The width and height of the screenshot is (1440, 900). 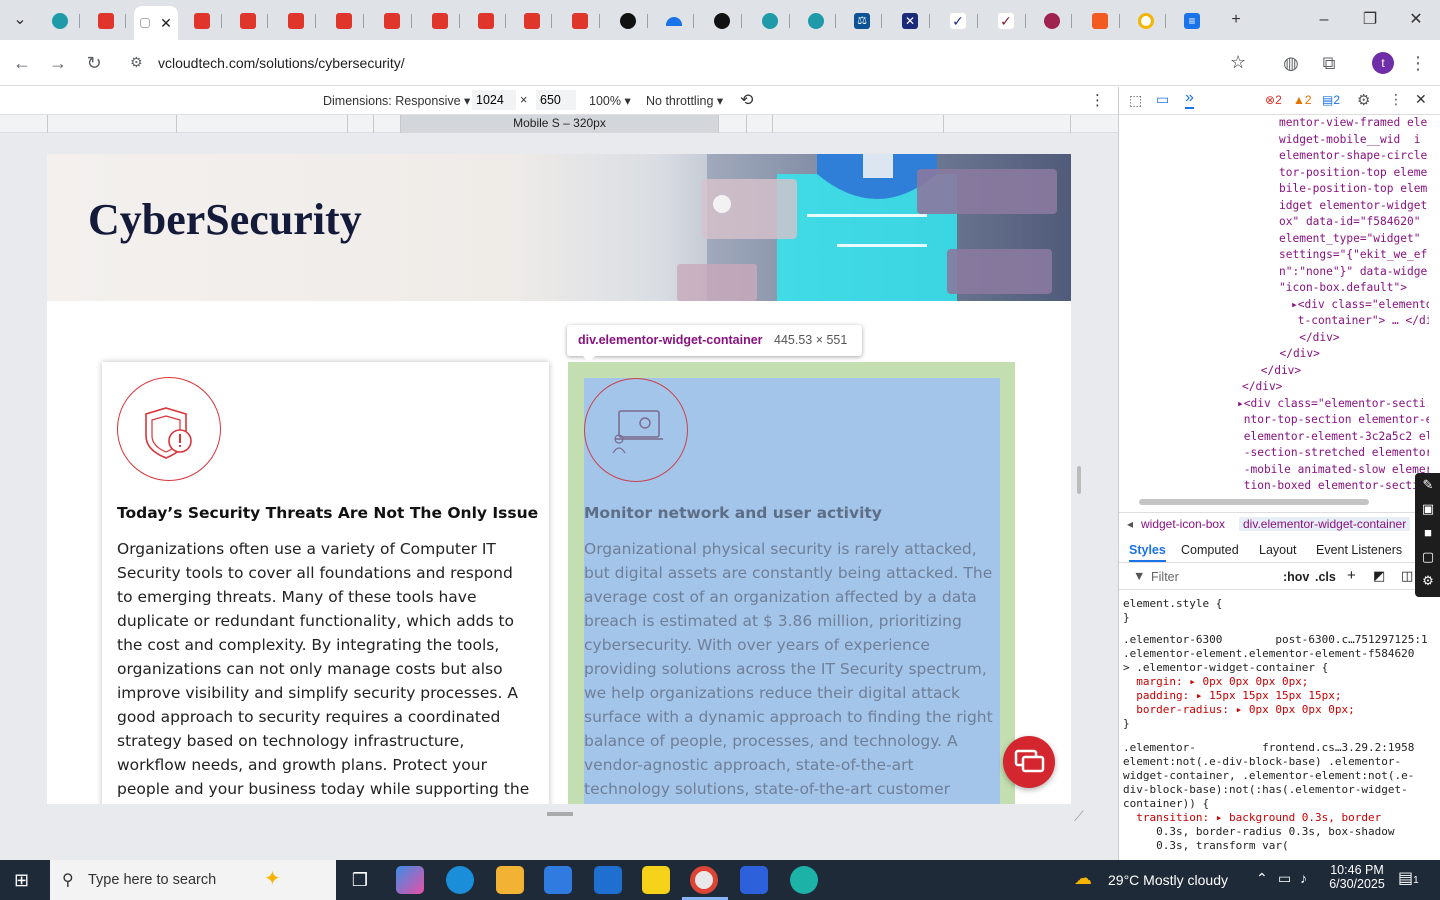 What do you see at coordinates (1353, 272) in the screenshot?
I see `dom-line: n":"none"}" data-widge` at bounding box center [1353, 272].